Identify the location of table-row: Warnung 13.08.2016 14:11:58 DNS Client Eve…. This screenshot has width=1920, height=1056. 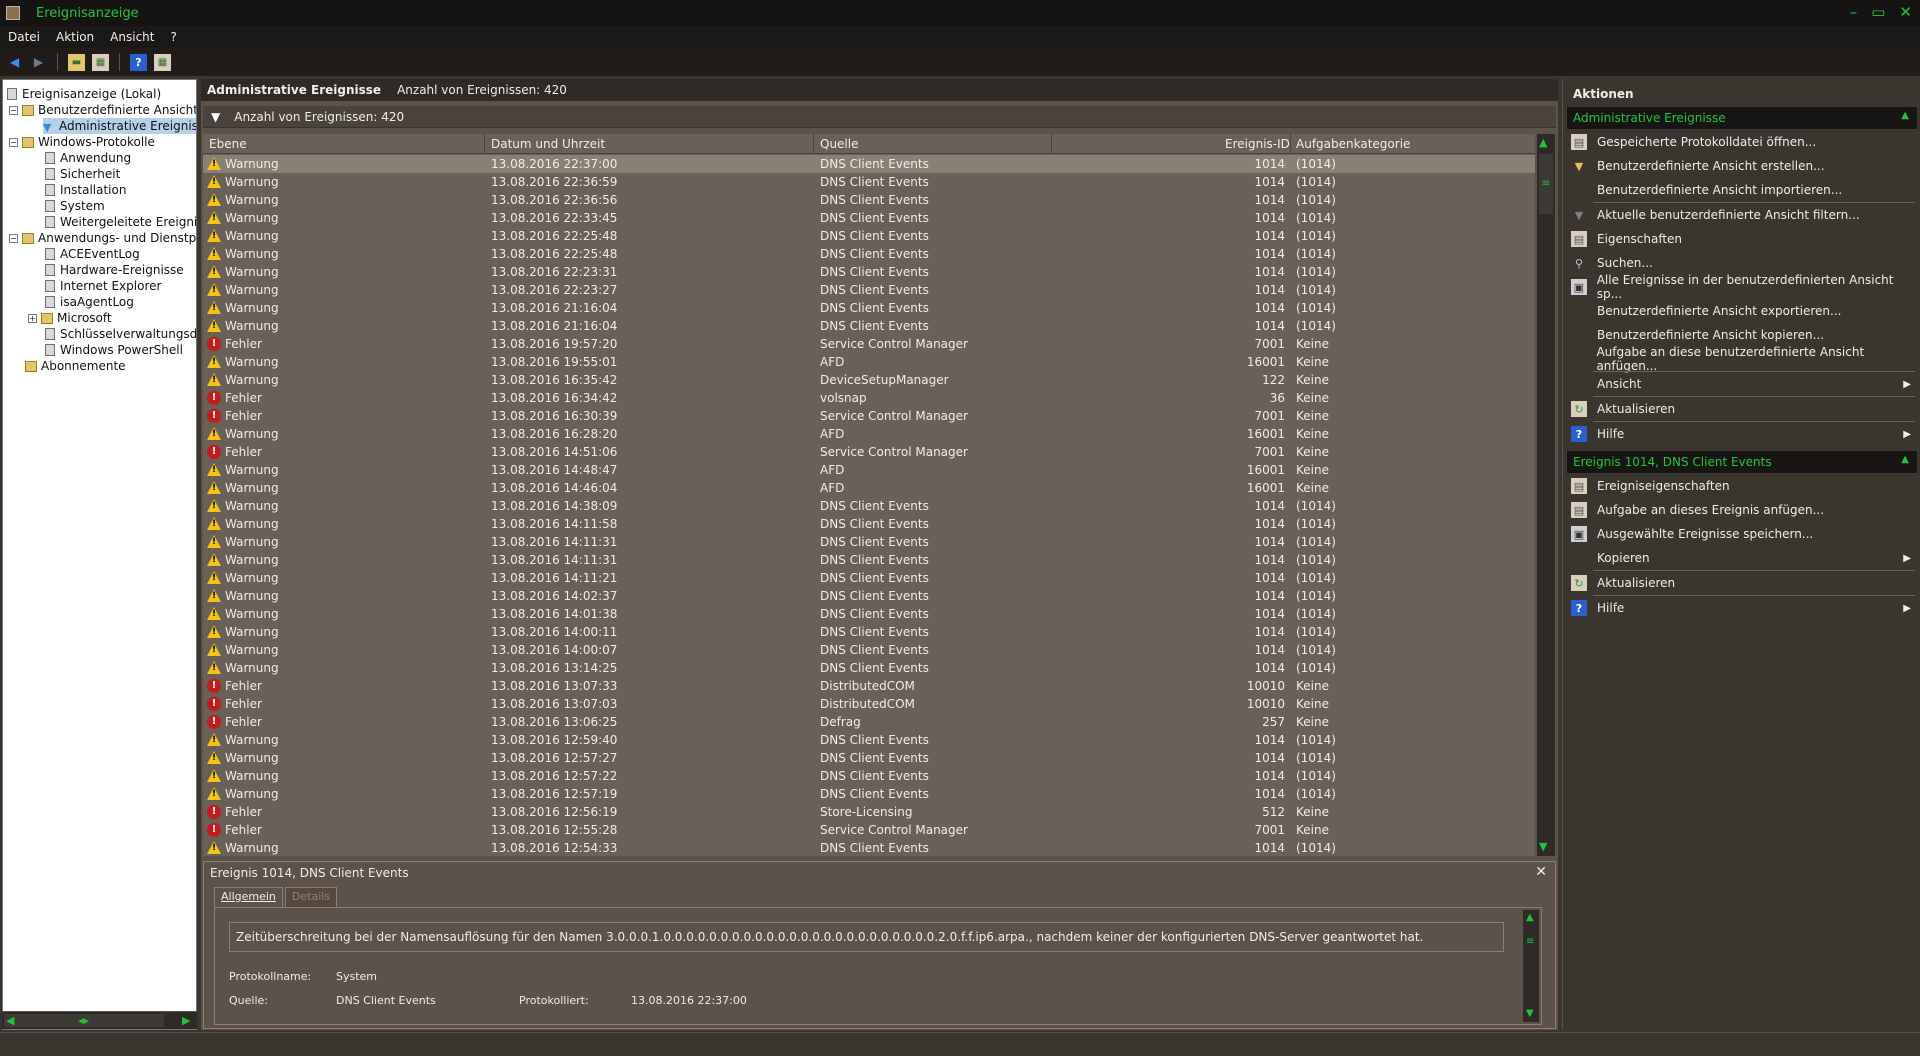
(869, 524).